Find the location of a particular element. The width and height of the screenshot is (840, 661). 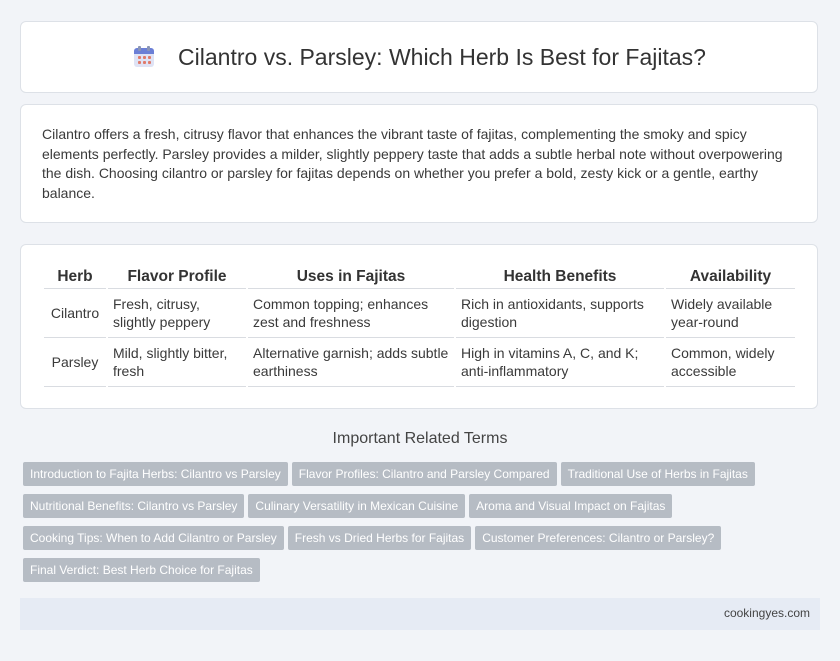

related-tag: Fresh vs Dried Herbs for Fajitas is located at coordinates (379, 538).